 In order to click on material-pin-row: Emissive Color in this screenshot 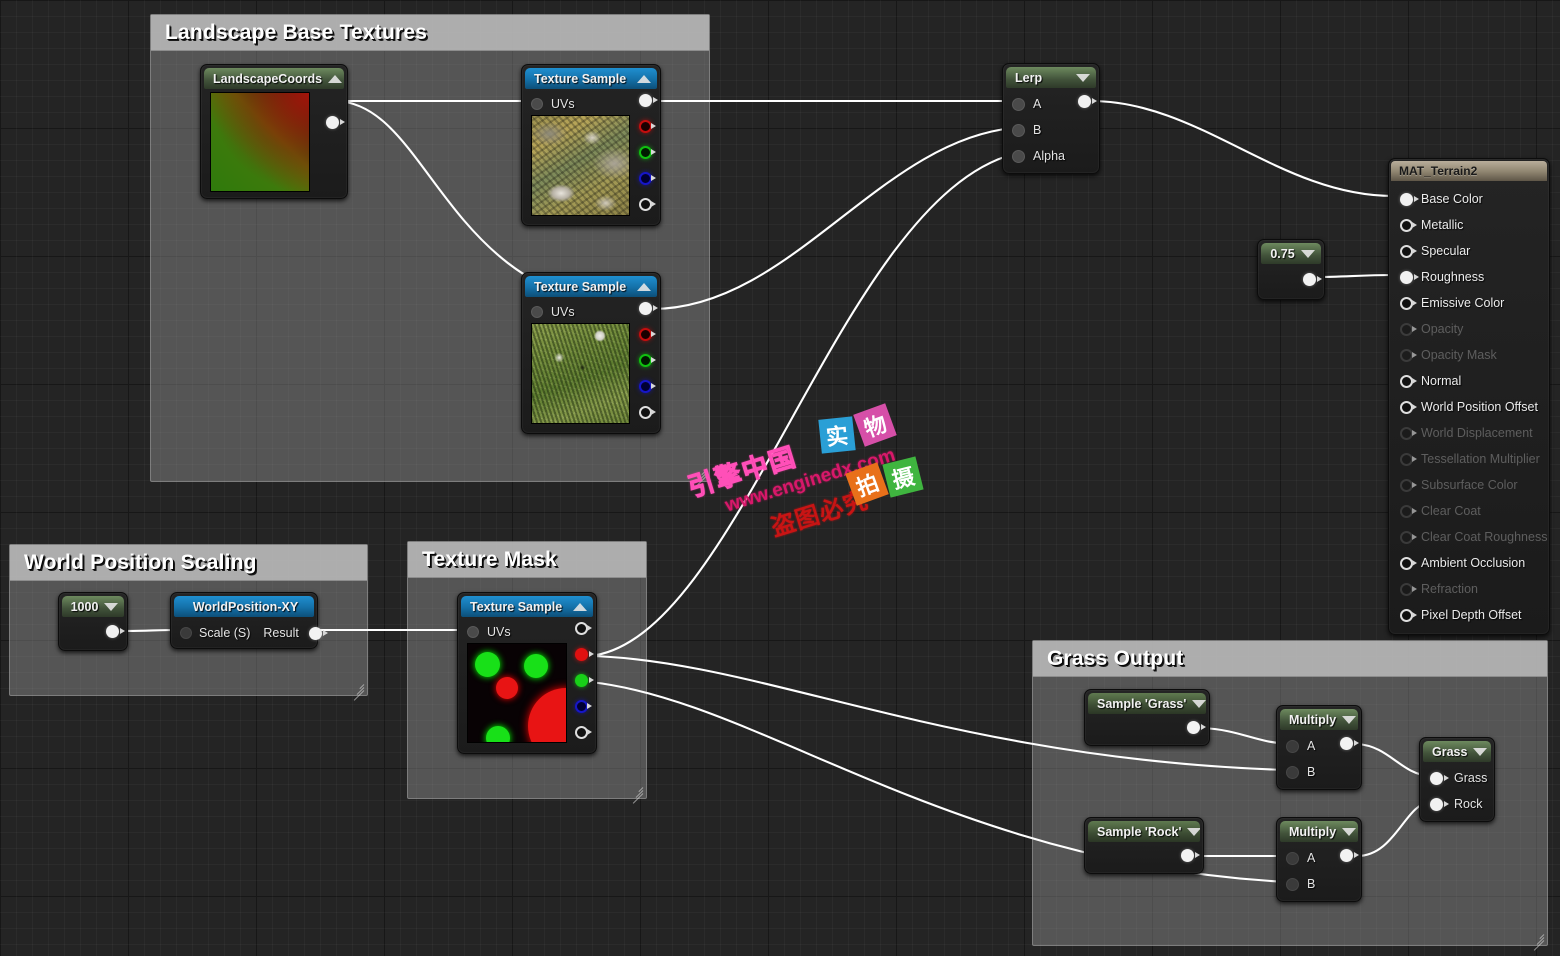, I will do `click(1469, 303)`.